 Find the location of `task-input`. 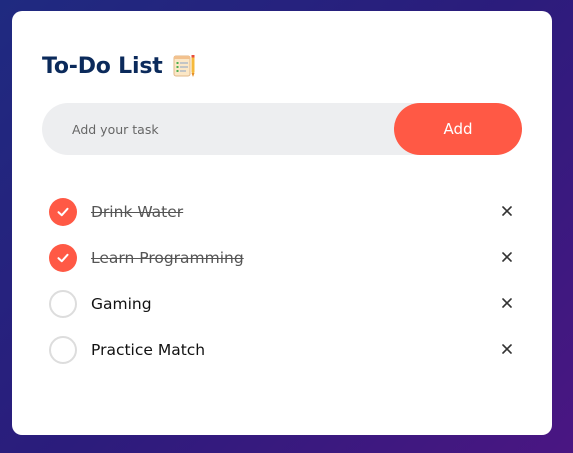

task-input is located at coordinates (217, 129).